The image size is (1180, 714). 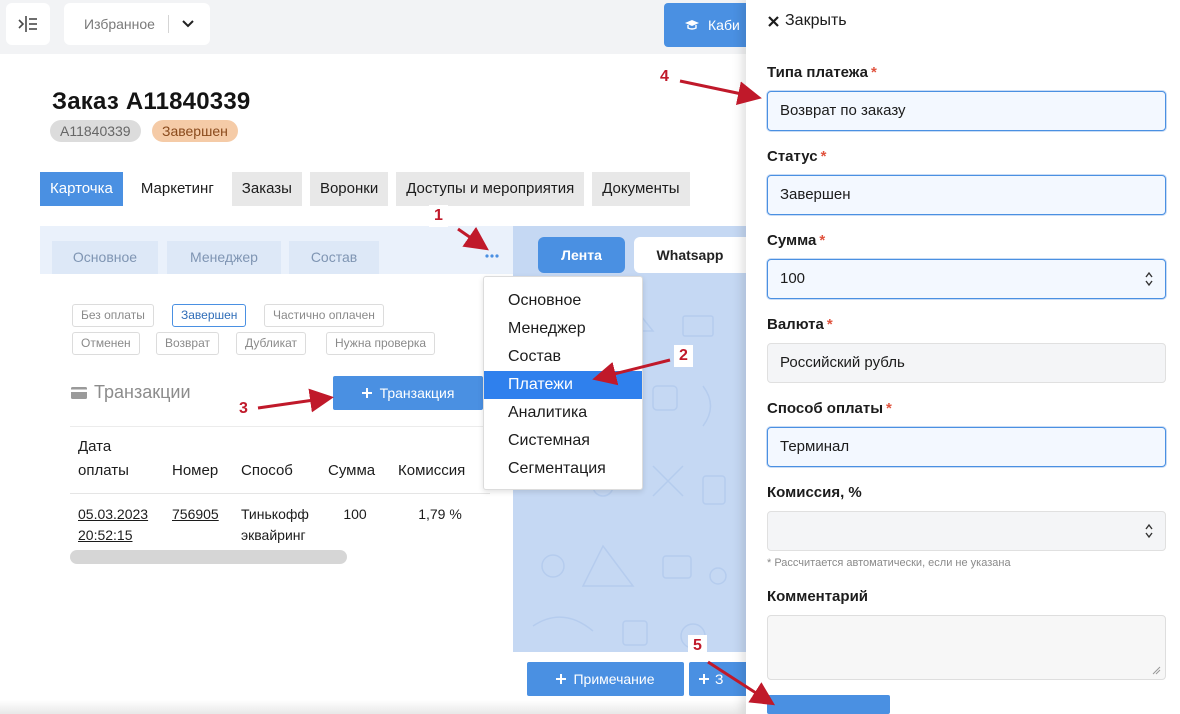 What do you see at coordinates (825, 408) in the screenshot?
I see `payment-method-label-text: Способ оплаты` at bounding box center [825, 408].